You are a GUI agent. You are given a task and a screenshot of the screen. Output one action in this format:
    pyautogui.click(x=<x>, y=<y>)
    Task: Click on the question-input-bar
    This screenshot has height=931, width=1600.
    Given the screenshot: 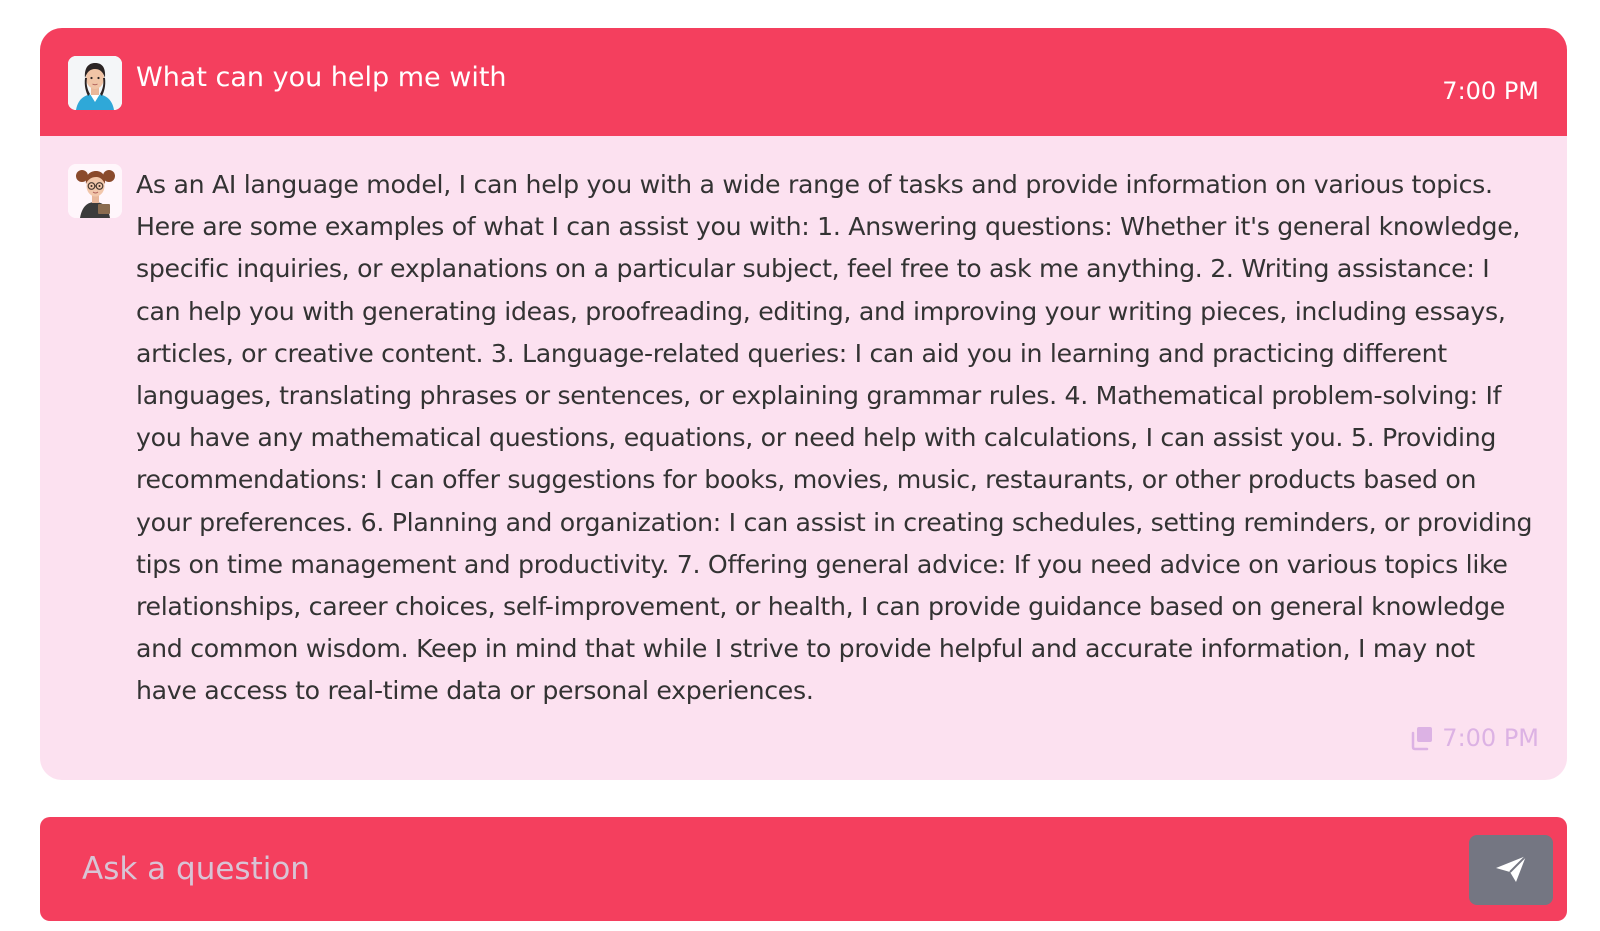 What is the action you would take?
    pyautogui.click(x=803, y=869)
    